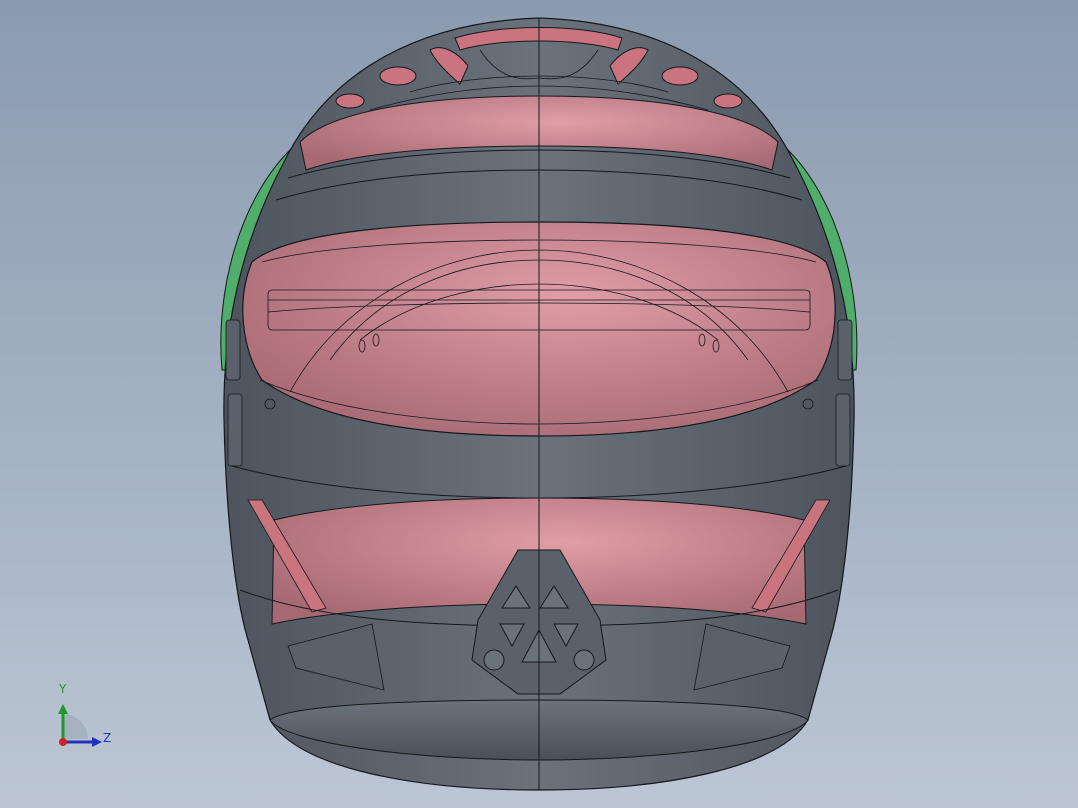 This screenshot has width=1078, height=808. What do you see at coordinates (107, 738) in the screenshot?
I see `z-axis-label: Z` at bounding box center [107, 738].